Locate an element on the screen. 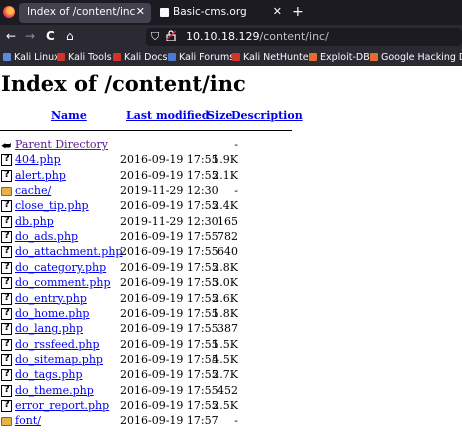 This screenshot has height=432, width=462. bookmark-kali-tools: Kali Tools is located at coordinates (84, 57).